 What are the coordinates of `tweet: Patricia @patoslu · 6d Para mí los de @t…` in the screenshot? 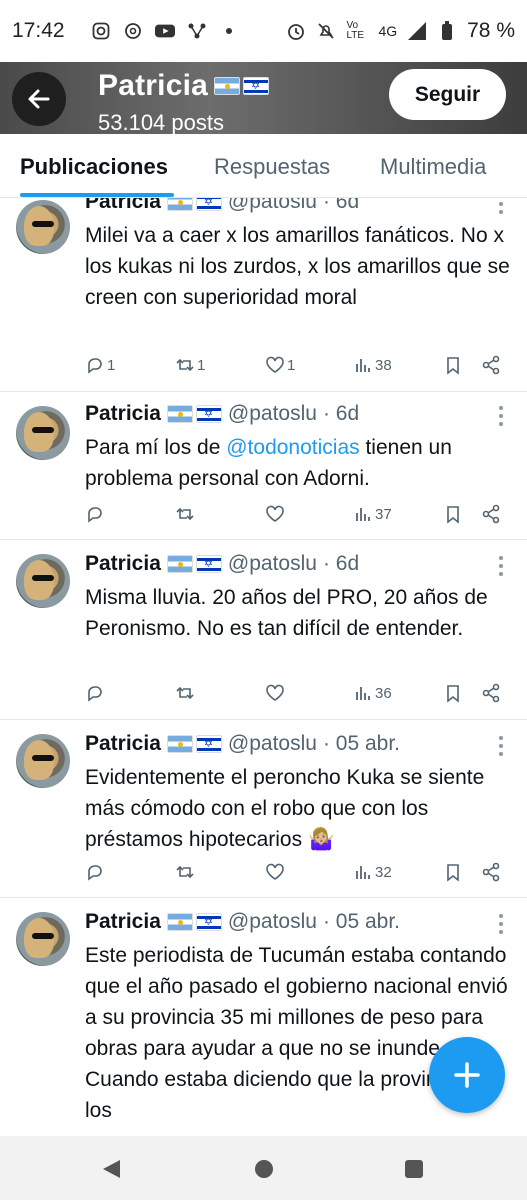 It's located at (263, 466).